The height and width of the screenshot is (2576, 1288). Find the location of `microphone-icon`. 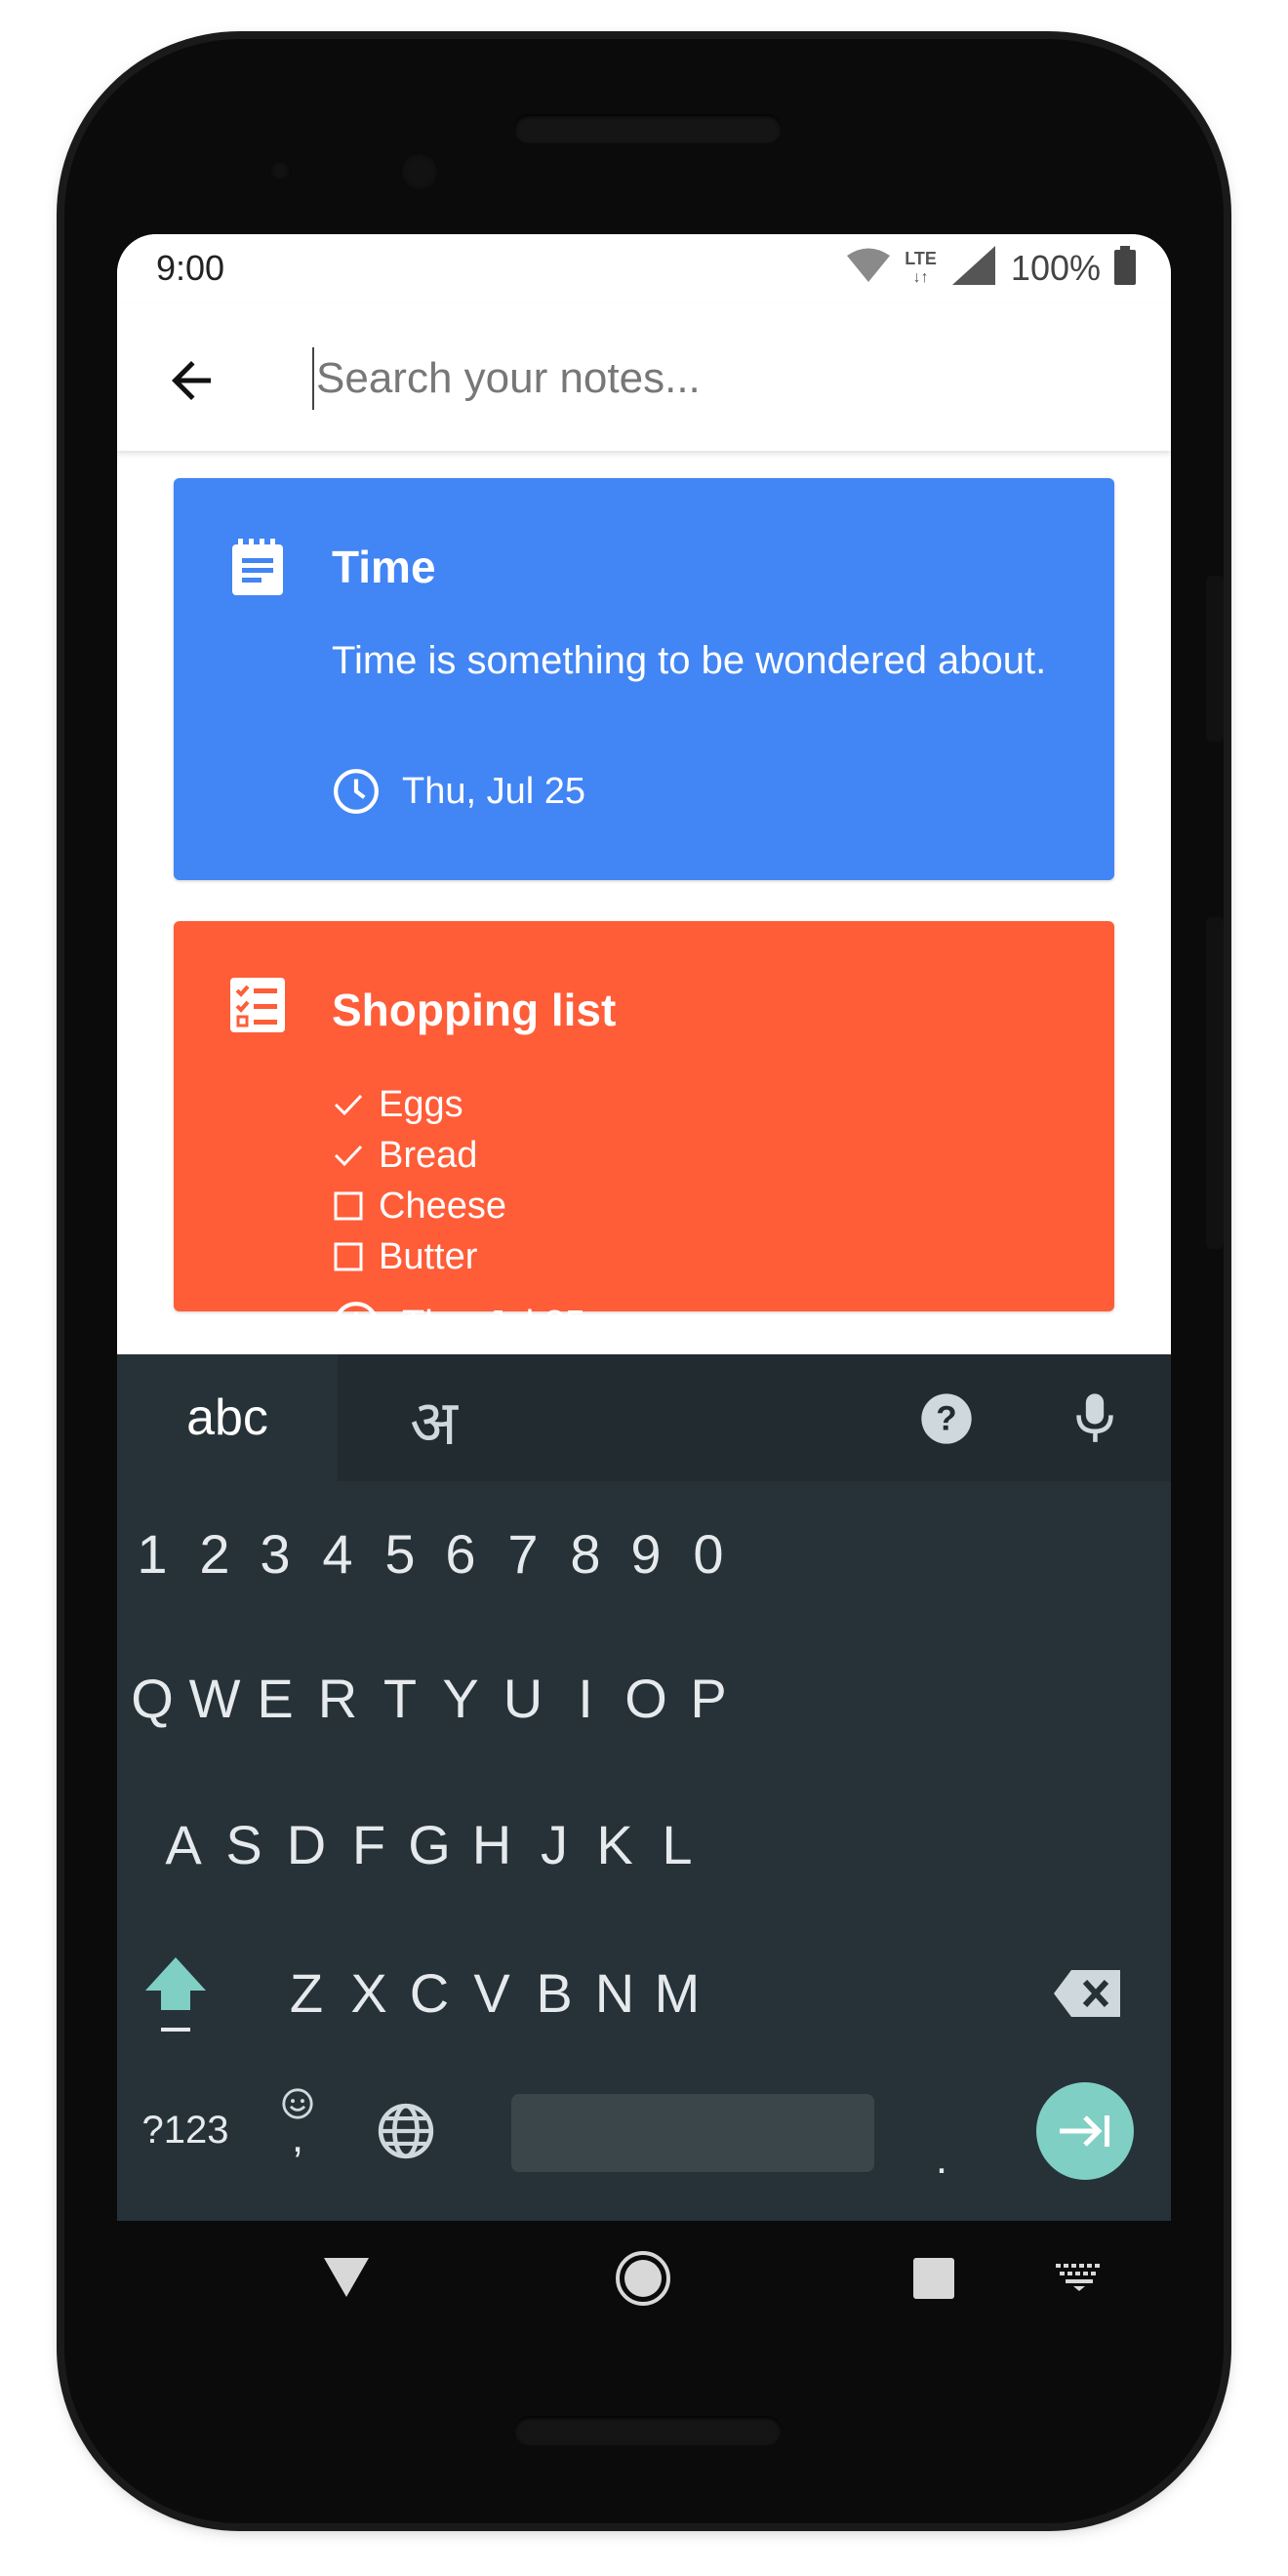

microphone-icon is located at coordinates (1094, 1421).